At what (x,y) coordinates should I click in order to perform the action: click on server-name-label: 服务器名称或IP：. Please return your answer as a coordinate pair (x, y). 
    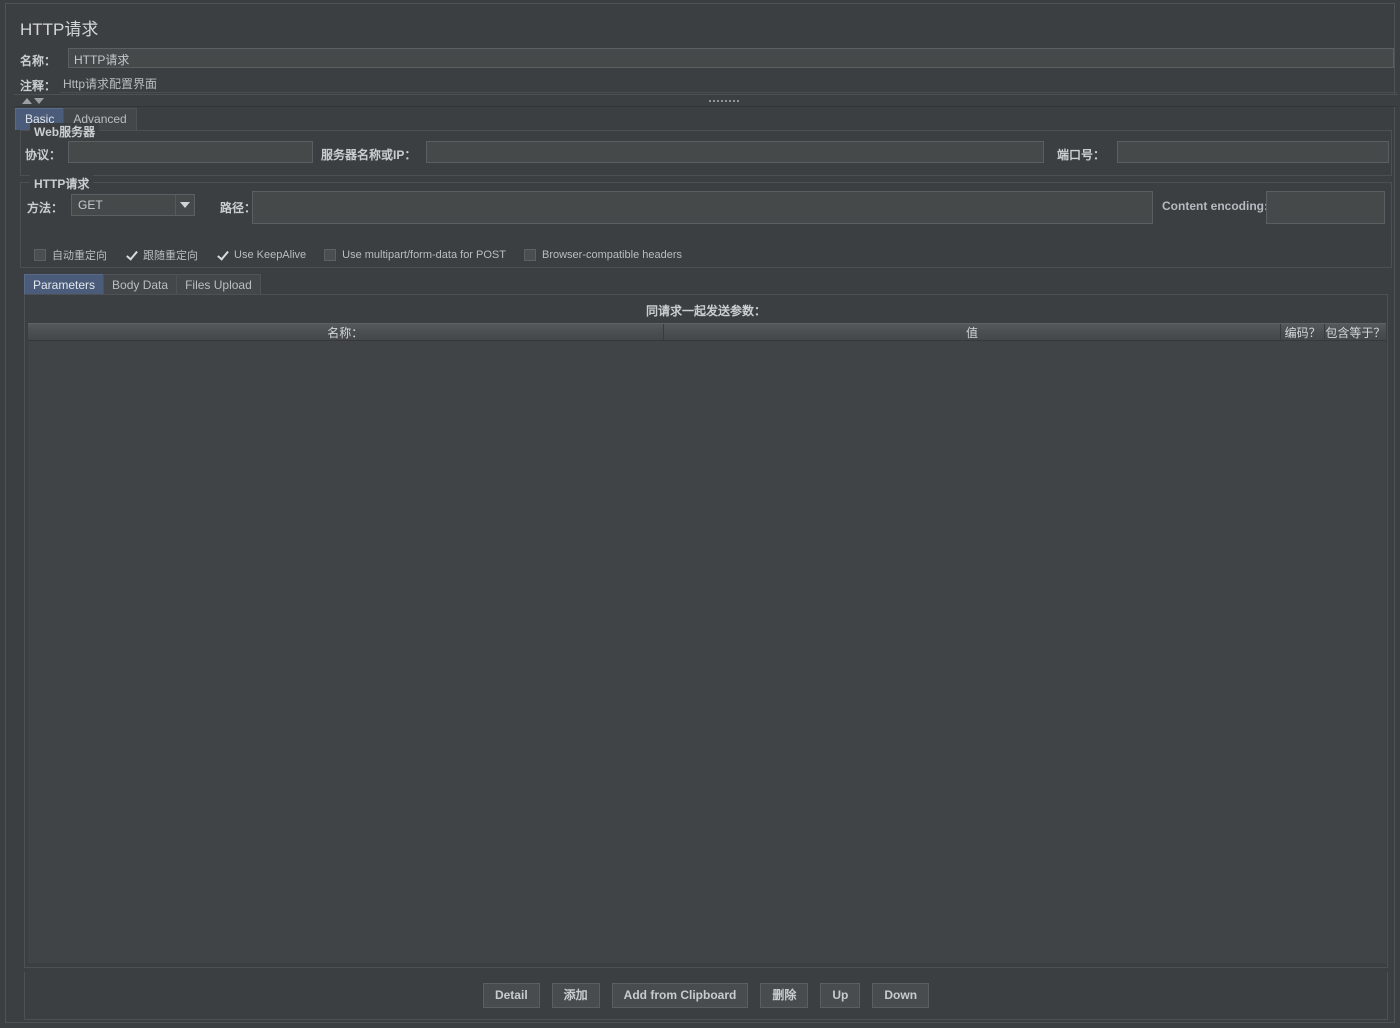
    Looking at the image, I should click on (369, 155).